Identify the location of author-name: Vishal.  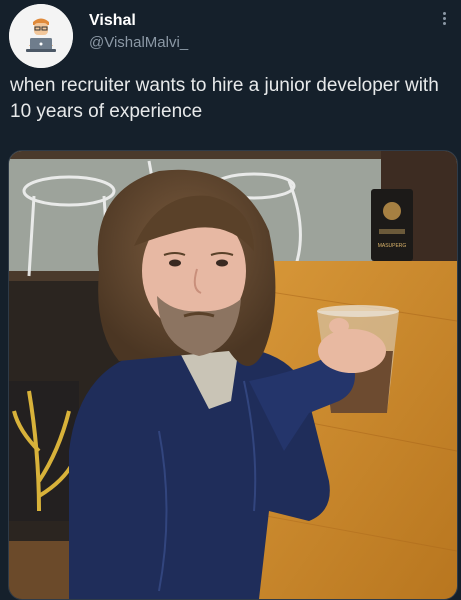
(112, 21).